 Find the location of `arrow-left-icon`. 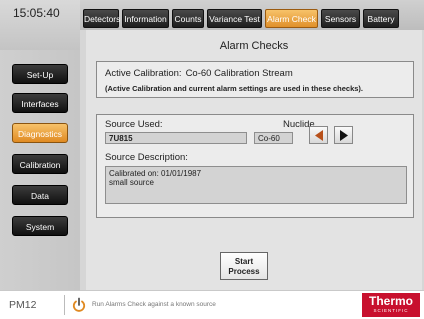

arrow-left-icon is located at coordinates (318, 135).